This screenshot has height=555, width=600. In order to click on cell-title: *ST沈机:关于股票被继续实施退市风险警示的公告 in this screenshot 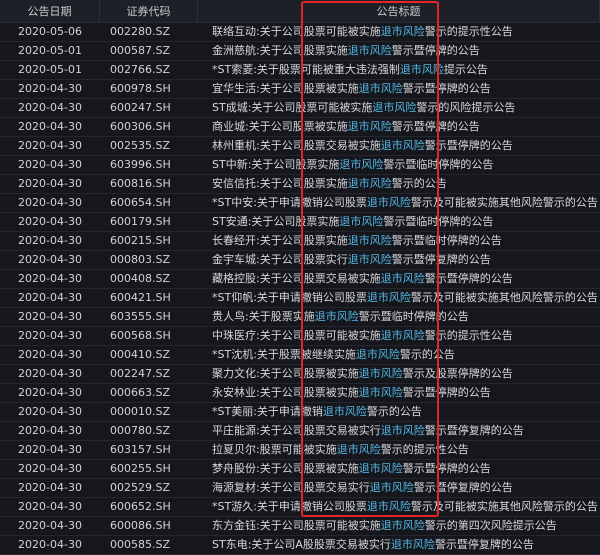, I will do `click(399, 355)`.